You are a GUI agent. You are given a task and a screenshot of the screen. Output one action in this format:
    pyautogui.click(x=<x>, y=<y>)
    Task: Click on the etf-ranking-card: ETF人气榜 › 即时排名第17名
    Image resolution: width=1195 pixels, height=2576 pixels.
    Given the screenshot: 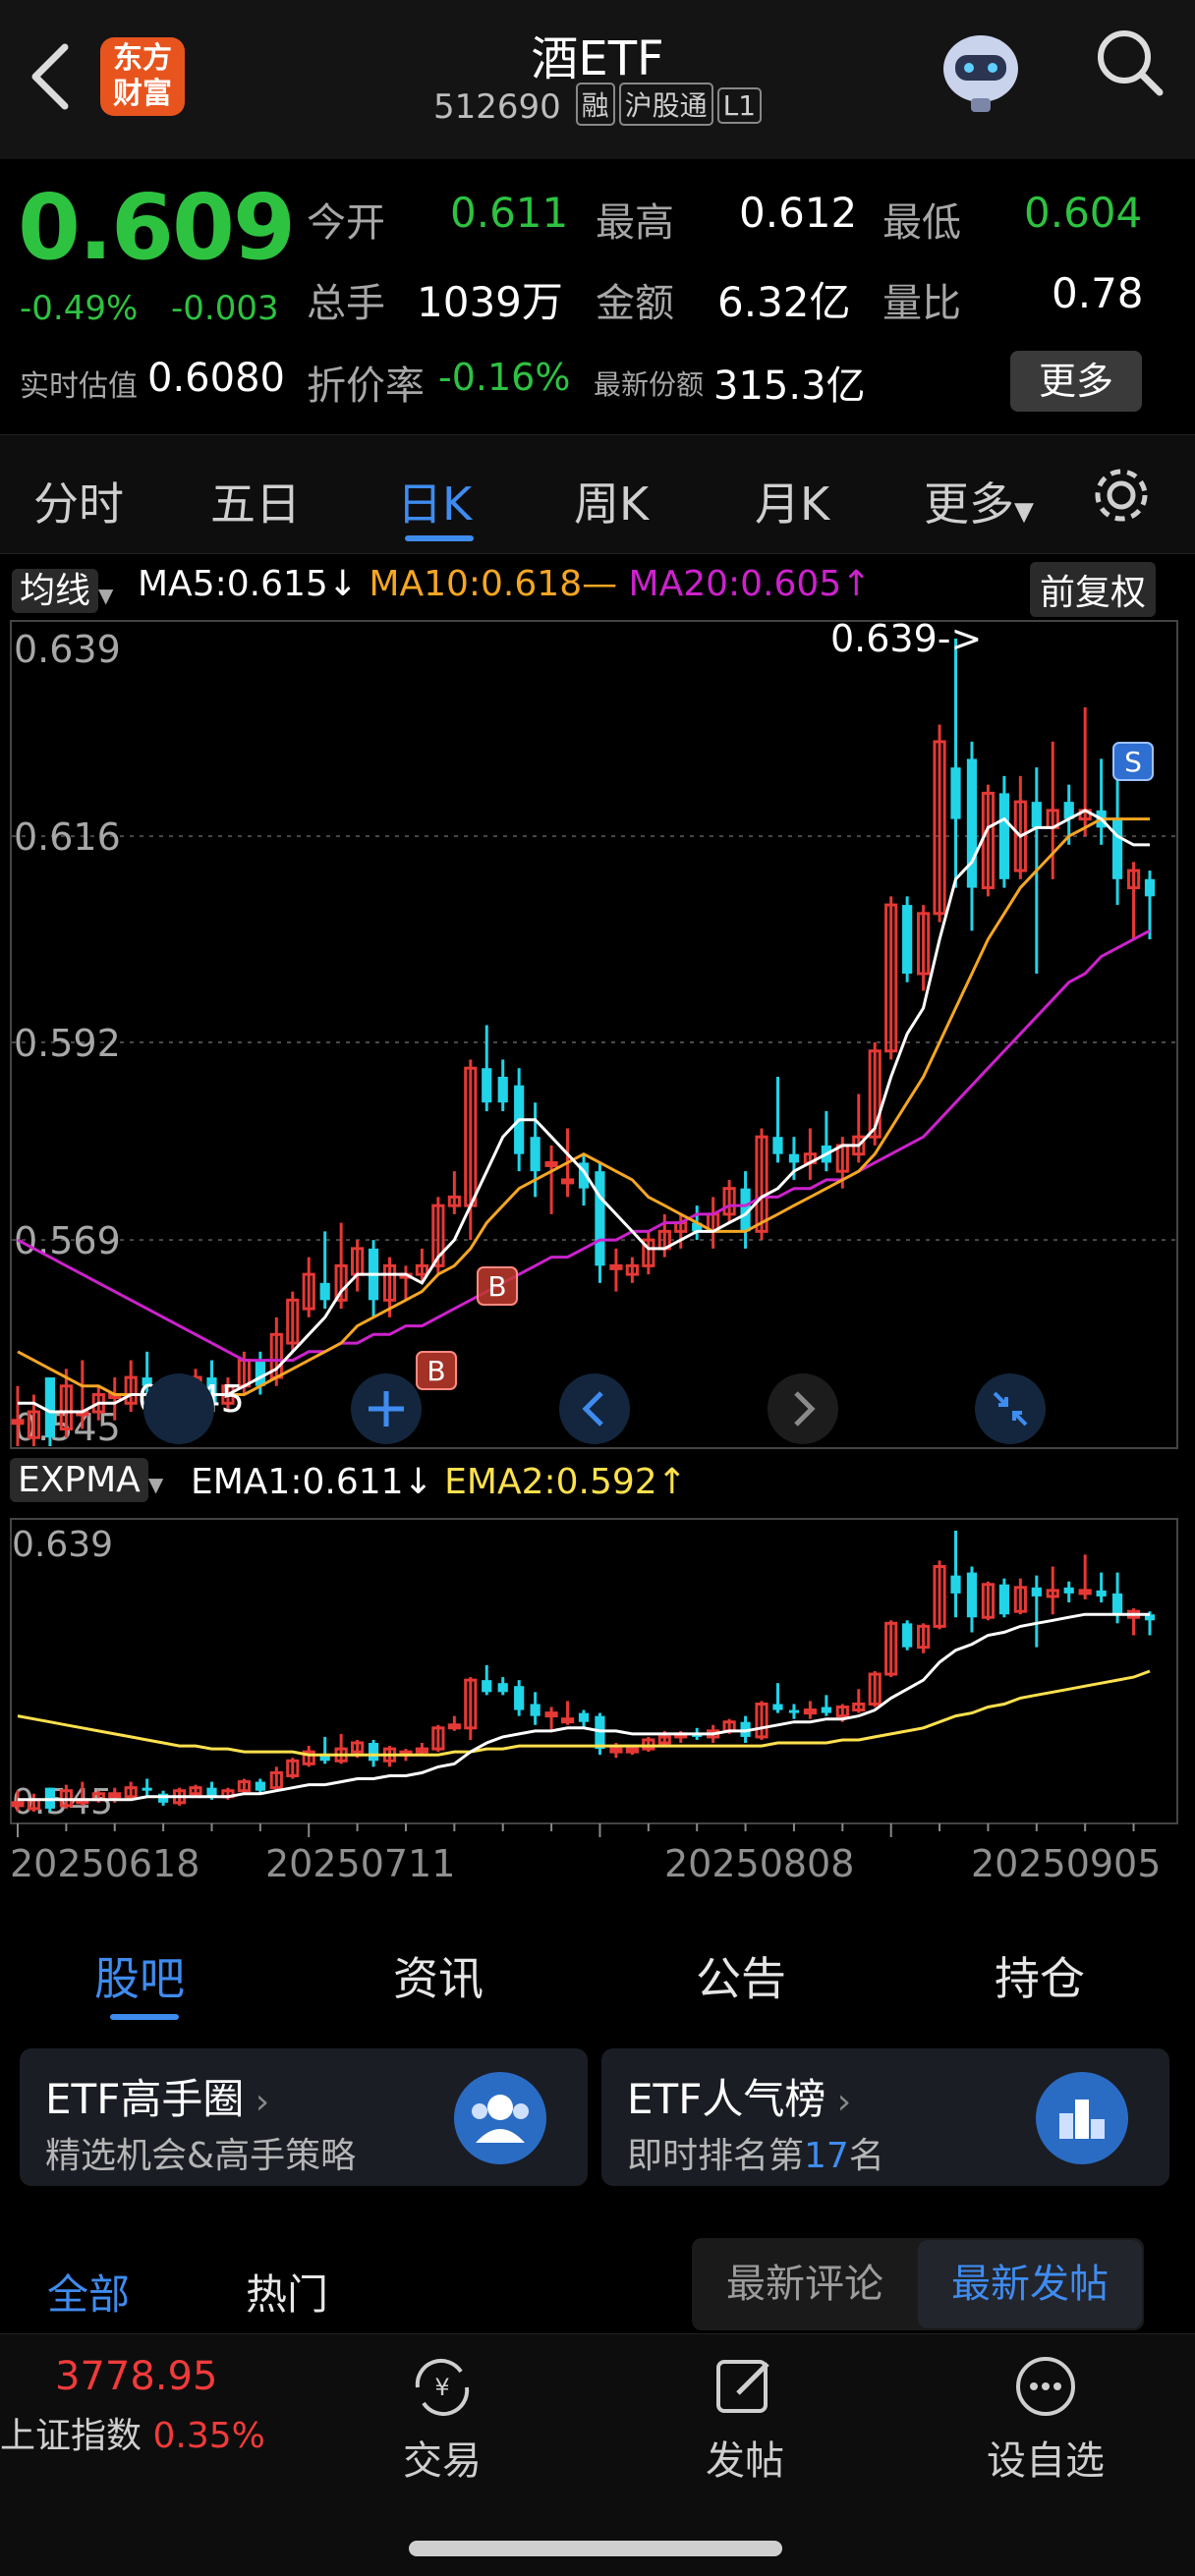 What is the action you would take?
    pyautogui.click(x=885, y=2117)
    